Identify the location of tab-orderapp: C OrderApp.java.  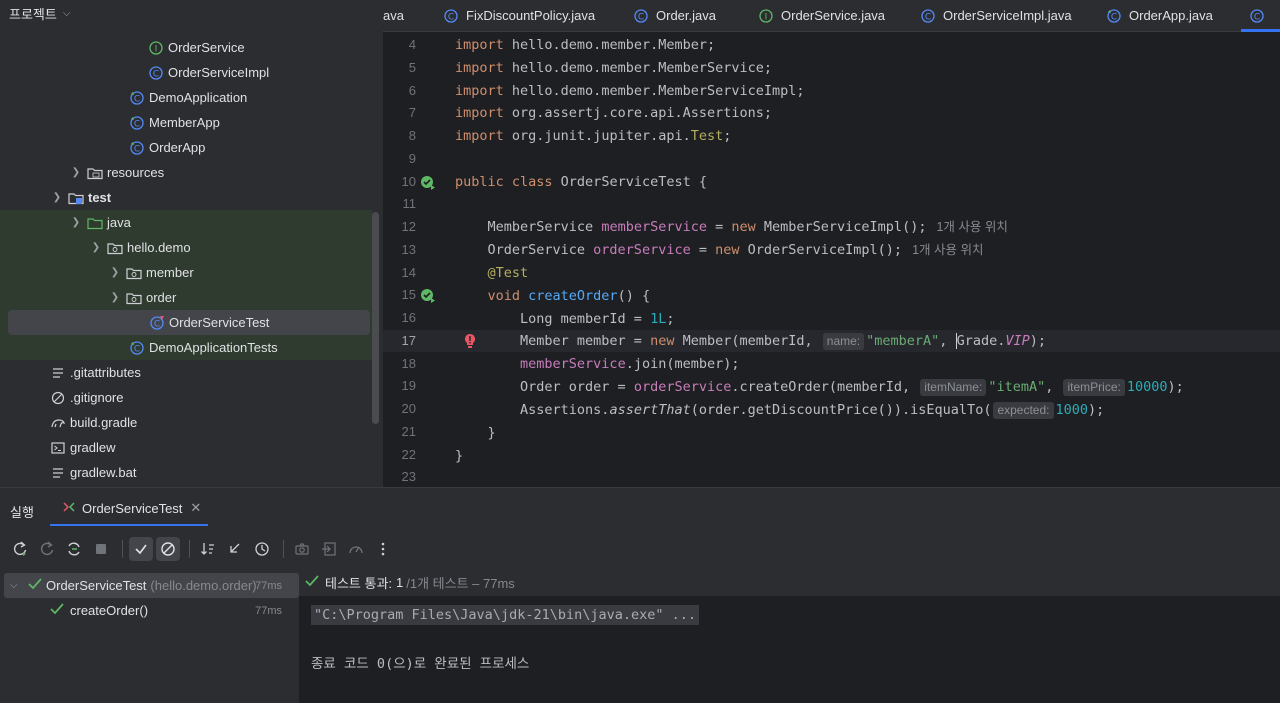
(1159, 15).